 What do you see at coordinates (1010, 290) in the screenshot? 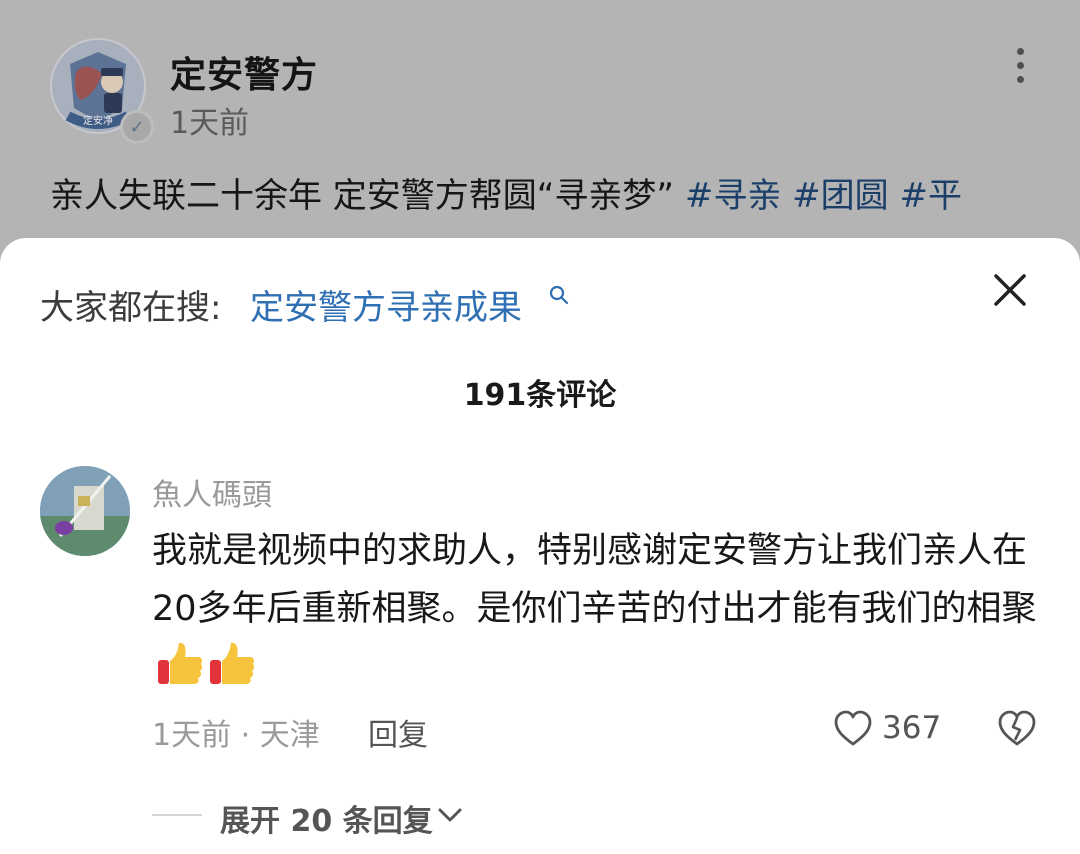
I see `close-icon` at bounding box center [1010, 290].